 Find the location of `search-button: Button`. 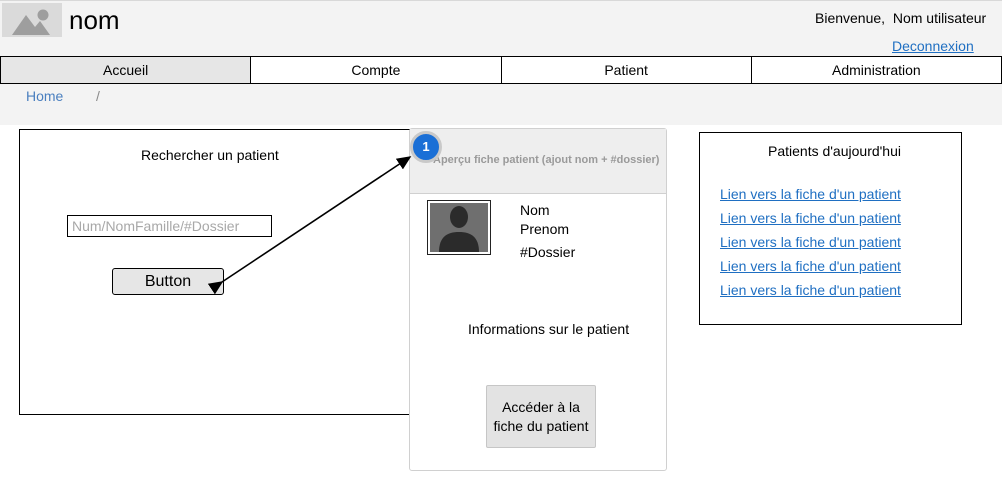

search-button: Button is located at coordinates (168, 281).